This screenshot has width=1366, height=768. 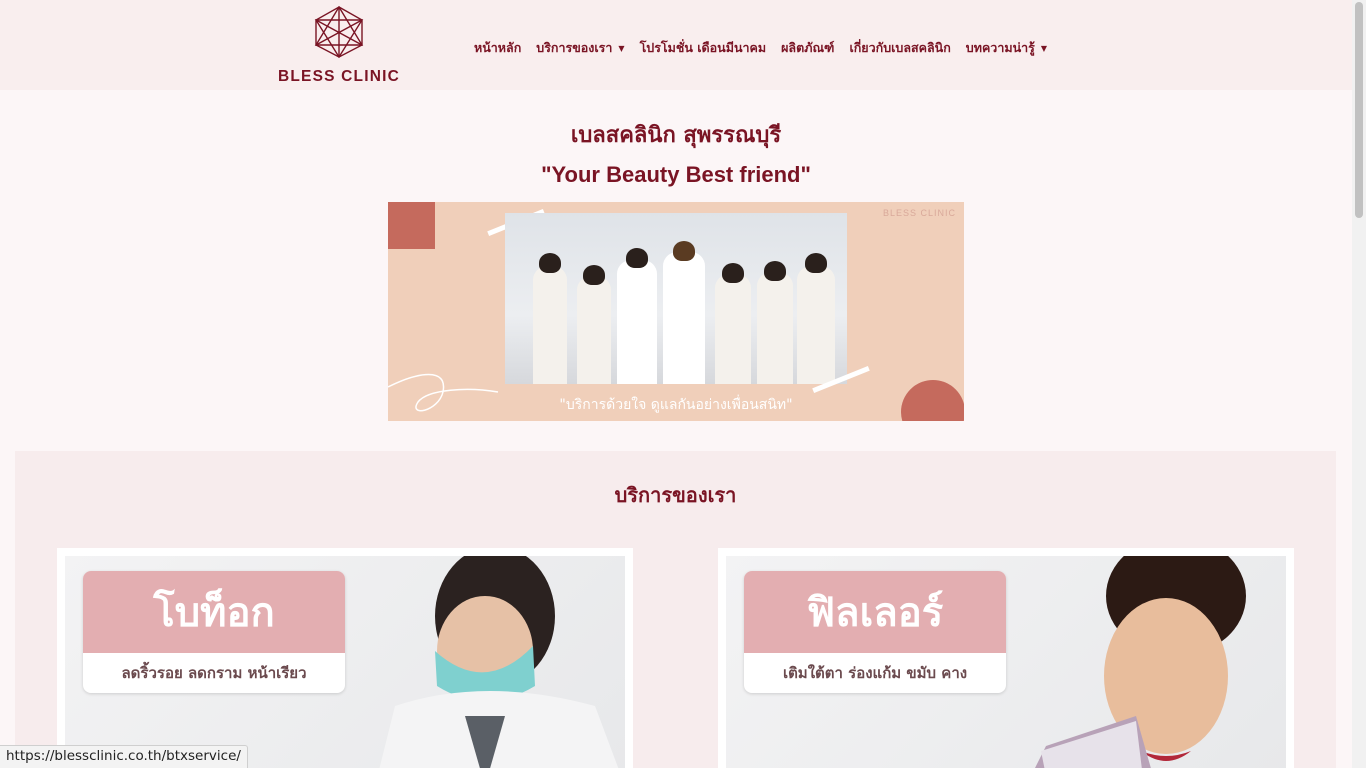 I want to click on service-card-botox: โบท็อก ลดริ้วรอย ลดกราม หน้าเรียว, so click(x=345, y=658).